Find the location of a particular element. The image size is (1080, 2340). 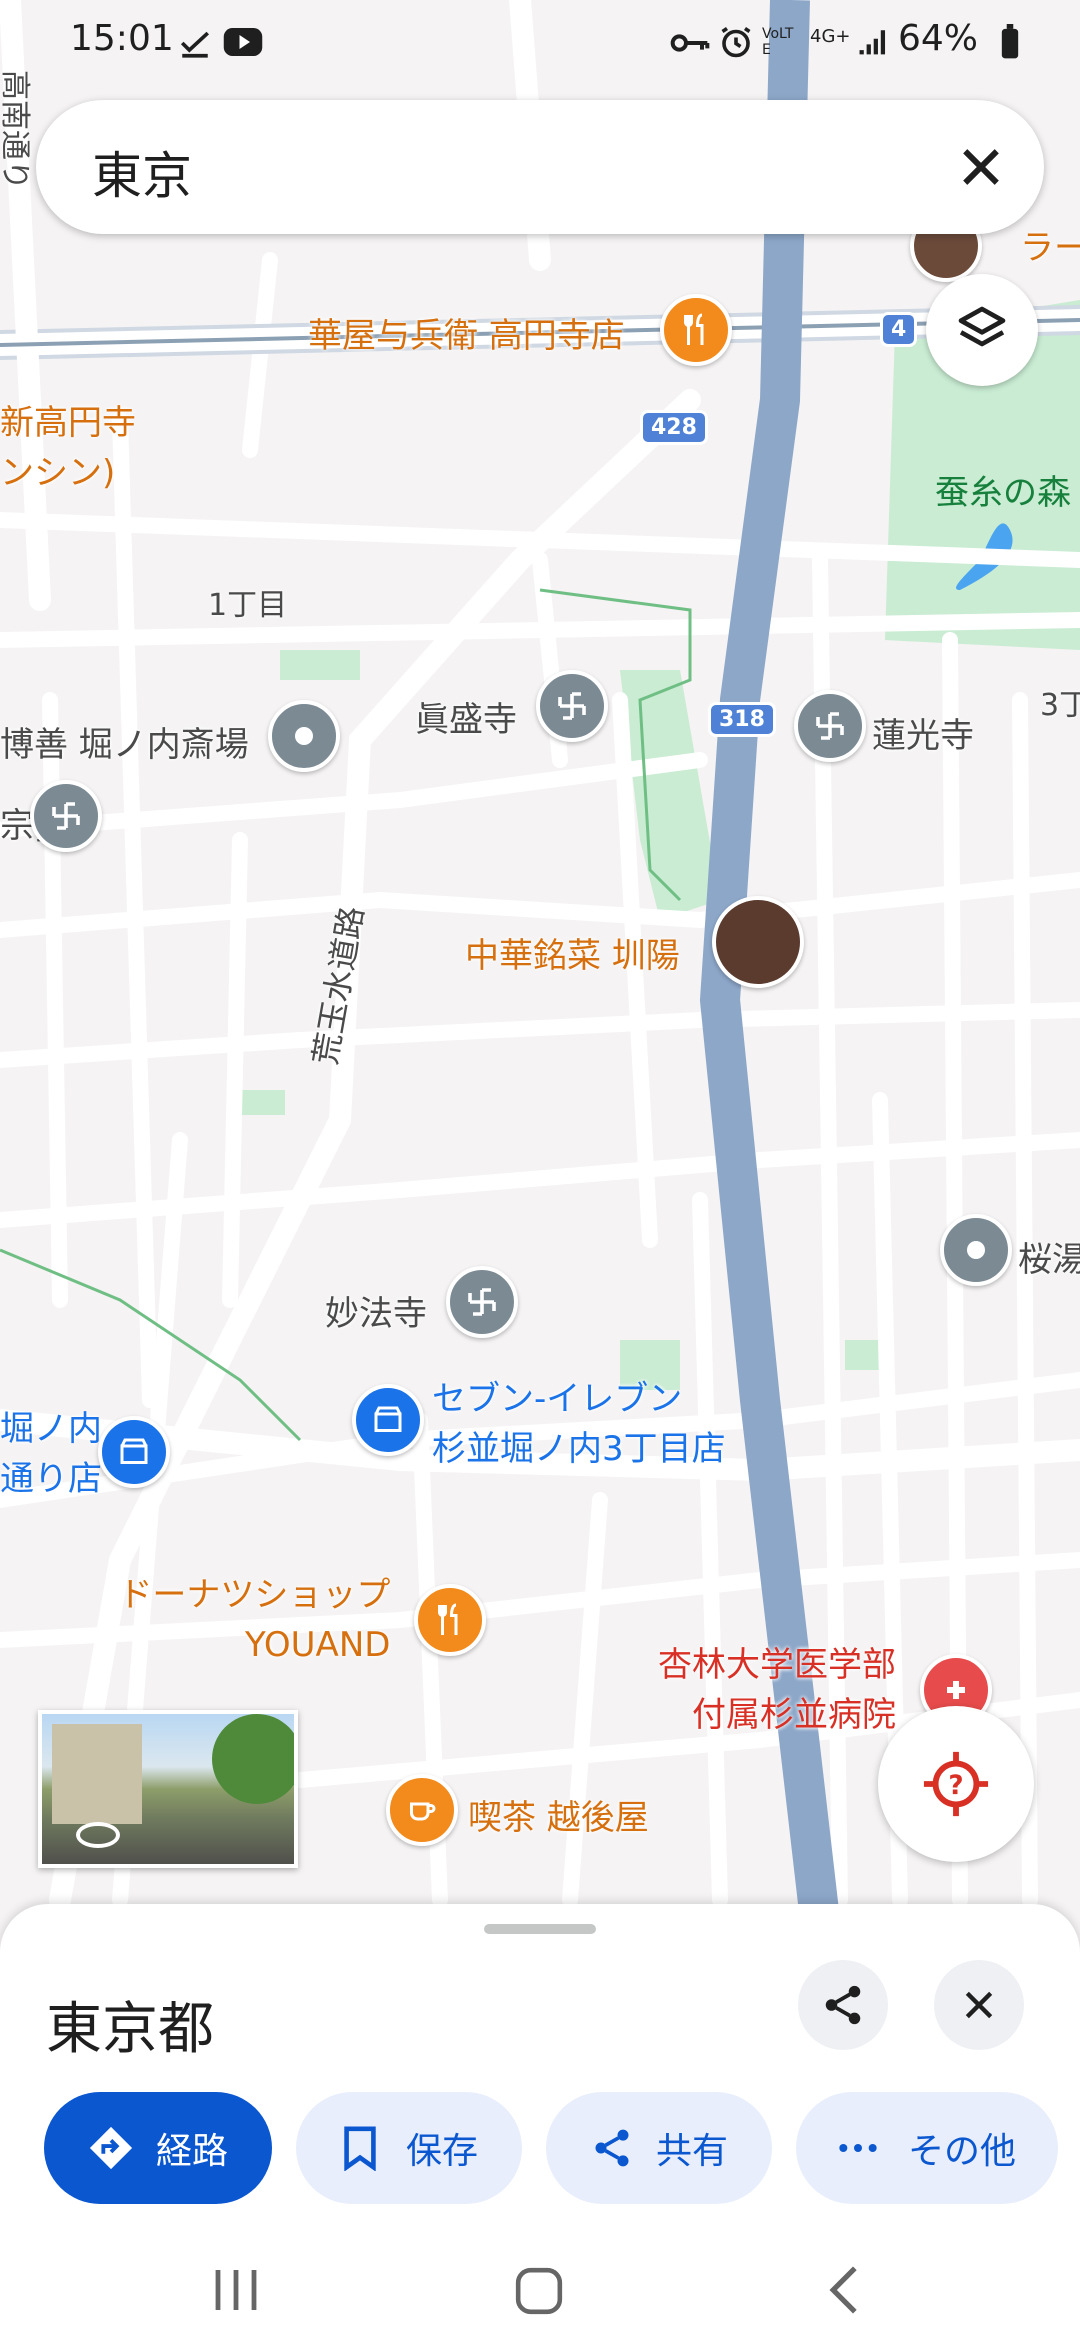

poi-label-renkoji: 蓮光寺 is located at coordinates (923, 732).